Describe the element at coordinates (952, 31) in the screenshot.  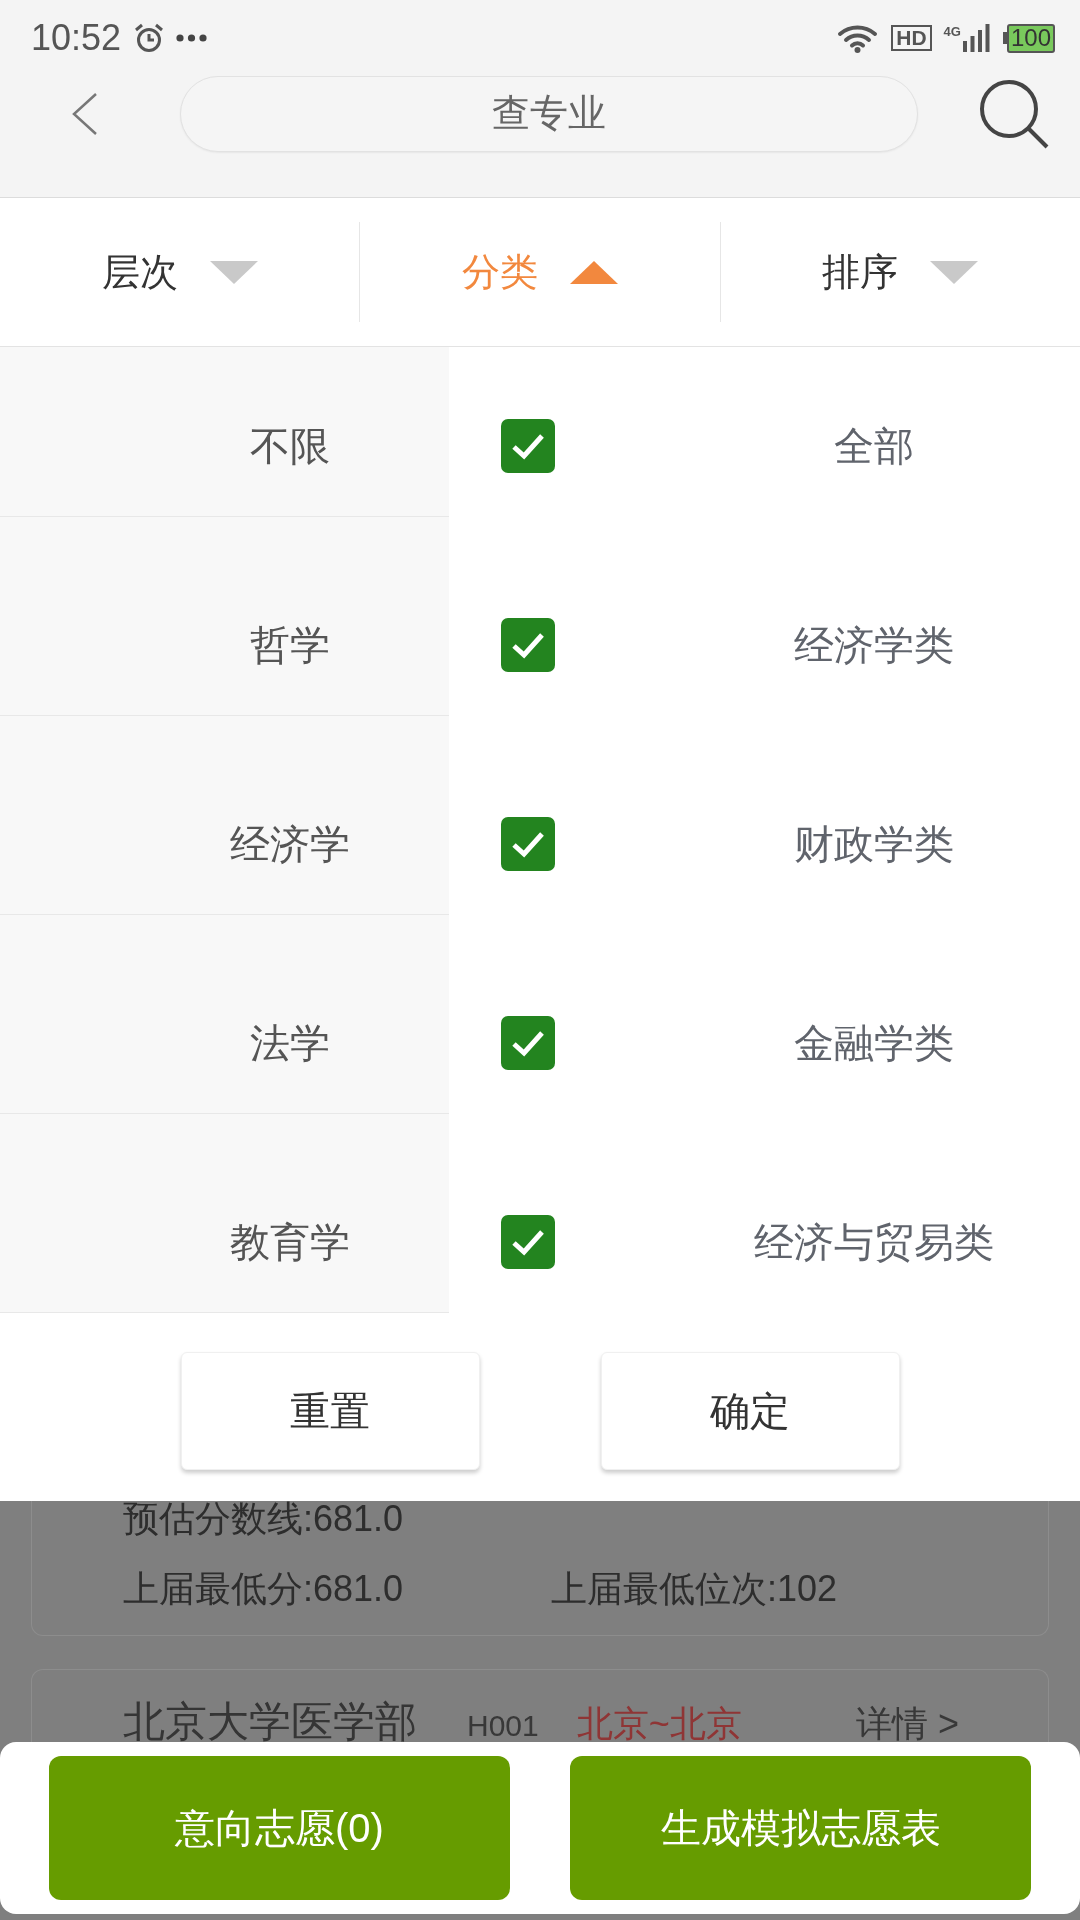
I see `network-type-label: 4G` at that location.